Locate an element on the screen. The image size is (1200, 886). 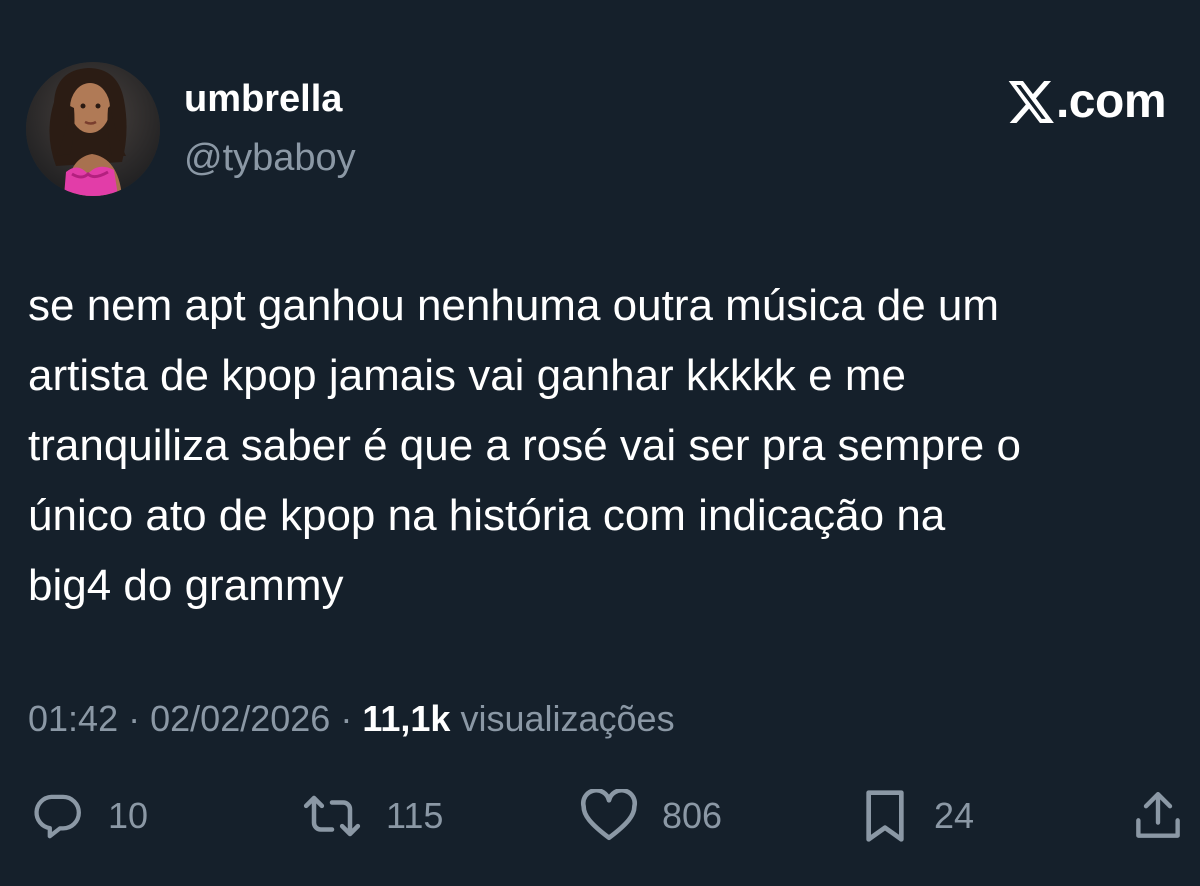
retweet-count: 115 is located at coordinates (415, 815).